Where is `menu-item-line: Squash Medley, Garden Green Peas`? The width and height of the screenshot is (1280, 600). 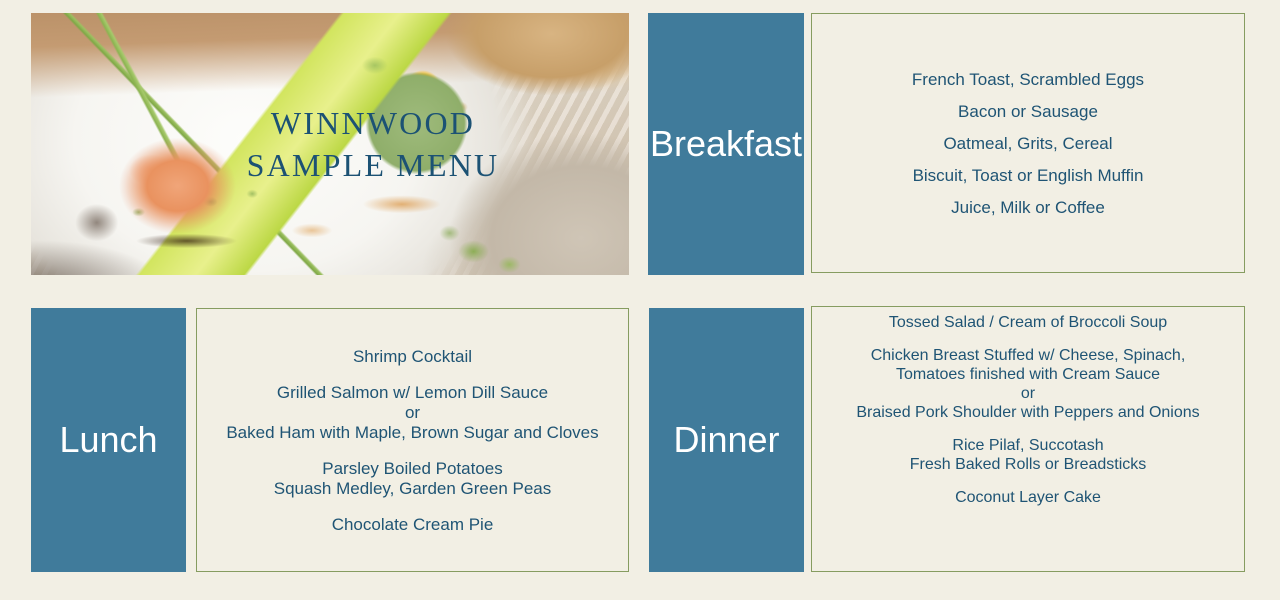
menu-item-line: Squash Medley, Garden Green Peas is located at coordinates (412, 488).